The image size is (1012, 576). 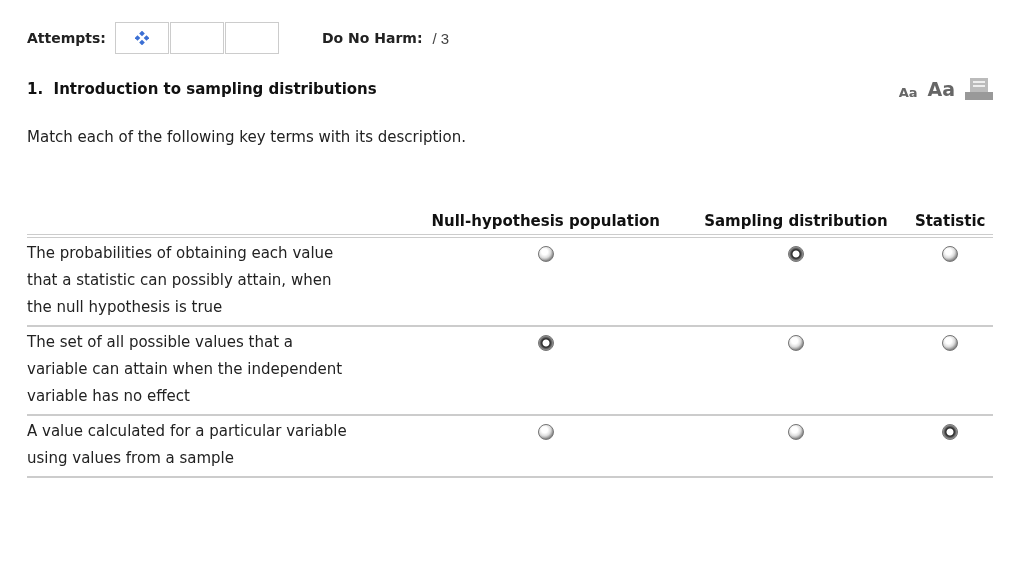 I want to click on term-description: A value calculated for a particular variable using values from a sample, so click(x=187, y=445).